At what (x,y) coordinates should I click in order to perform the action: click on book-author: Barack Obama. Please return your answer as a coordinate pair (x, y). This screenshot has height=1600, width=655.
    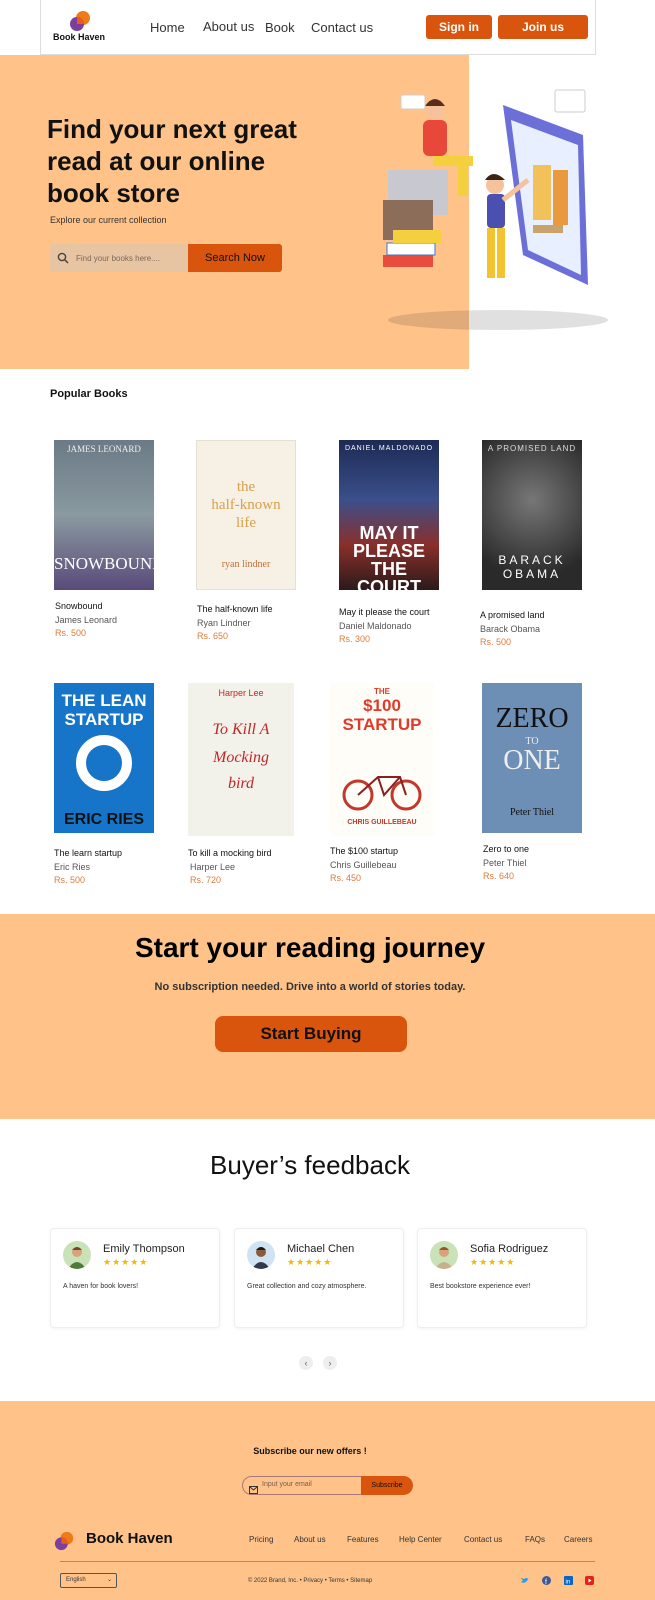
    Looking at the image, I should click on (510, 629).